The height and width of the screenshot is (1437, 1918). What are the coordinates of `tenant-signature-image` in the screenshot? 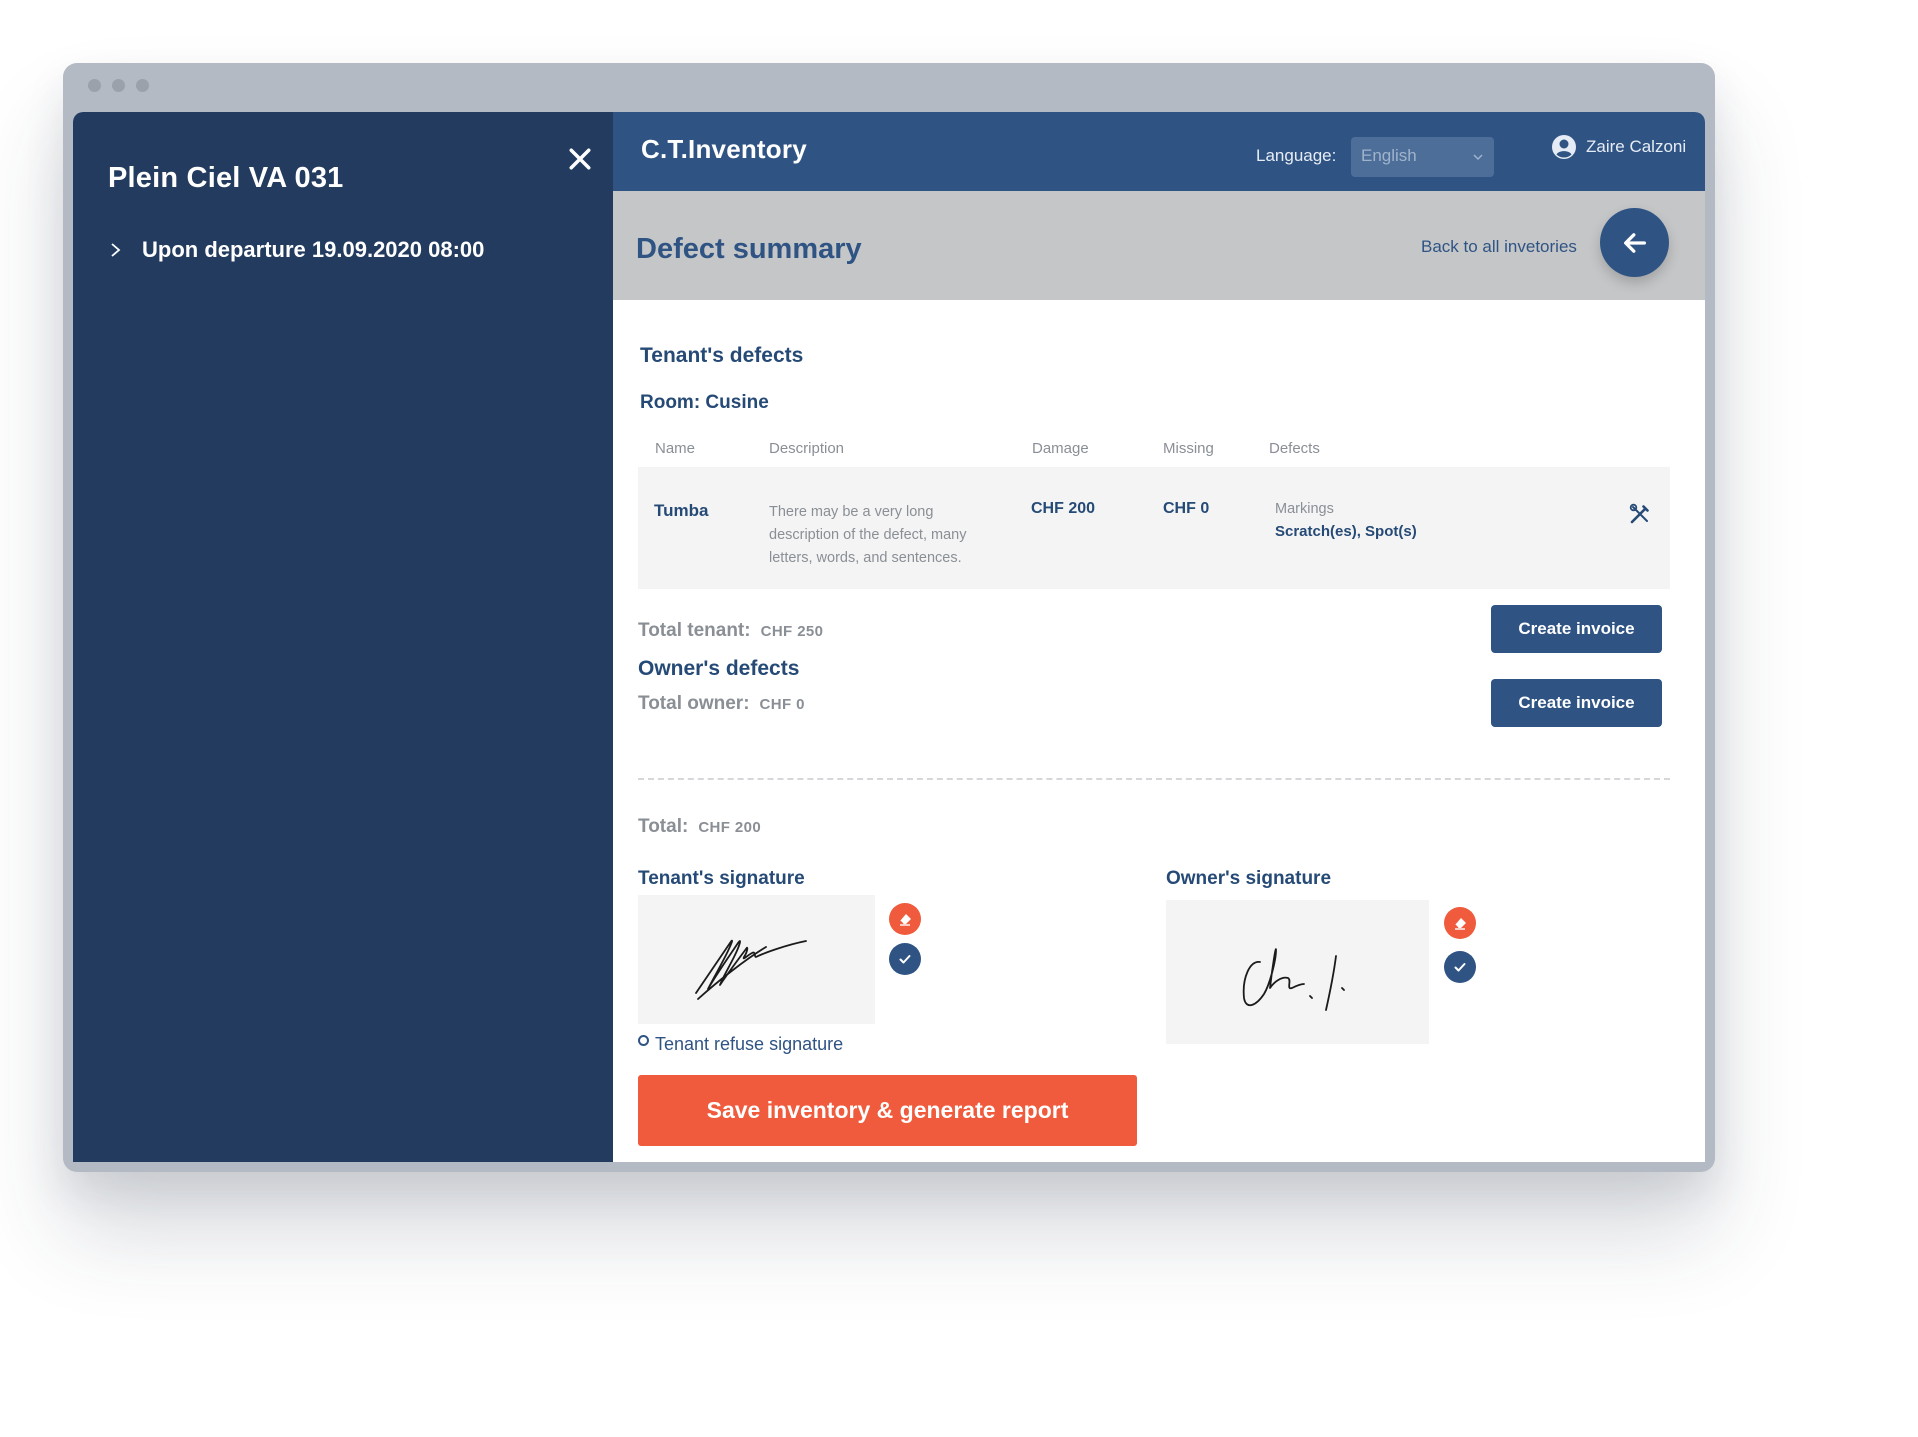 It's located at (751, 969).